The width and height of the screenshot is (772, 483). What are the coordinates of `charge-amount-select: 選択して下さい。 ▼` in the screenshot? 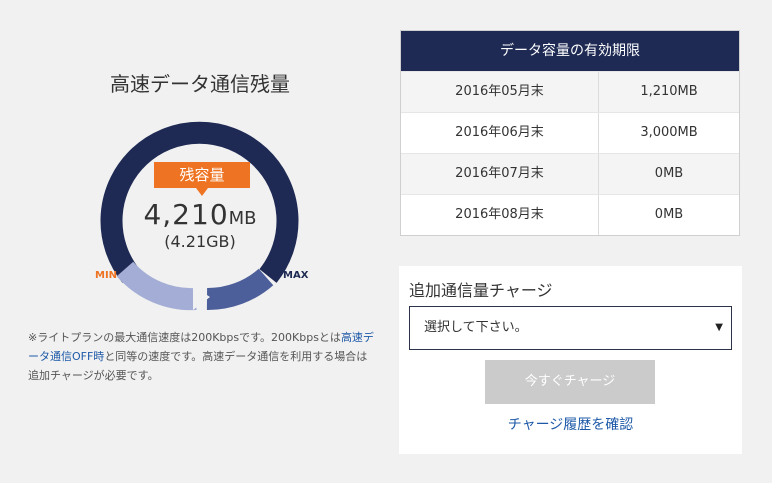 It's located at (570, 328).